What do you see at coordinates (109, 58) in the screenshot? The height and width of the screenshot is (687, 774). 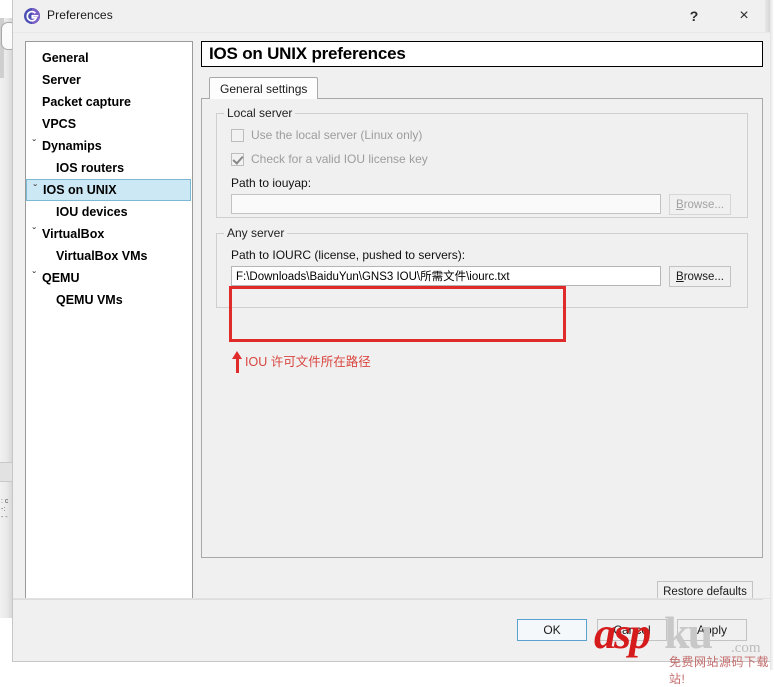 I see `sidebar-item-general: General` at bounding box center [109, 58].